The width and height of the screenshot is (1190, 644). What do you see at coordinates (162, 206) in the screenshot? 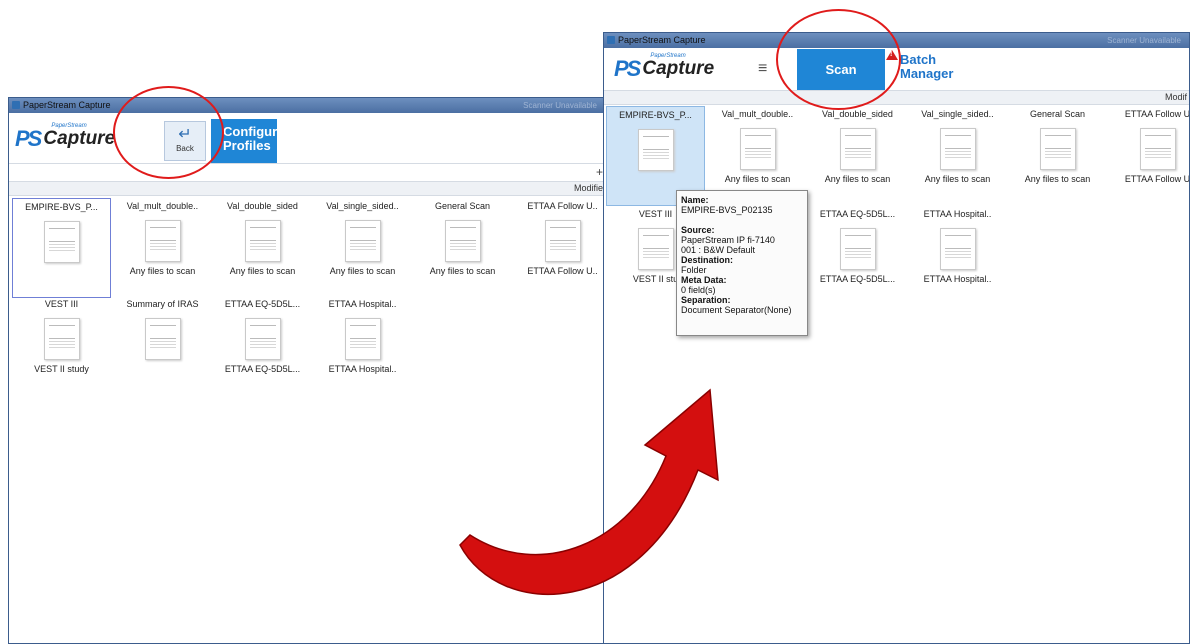
I see `profile-name: Val_mult_double..` at bounding box center [162, 206].